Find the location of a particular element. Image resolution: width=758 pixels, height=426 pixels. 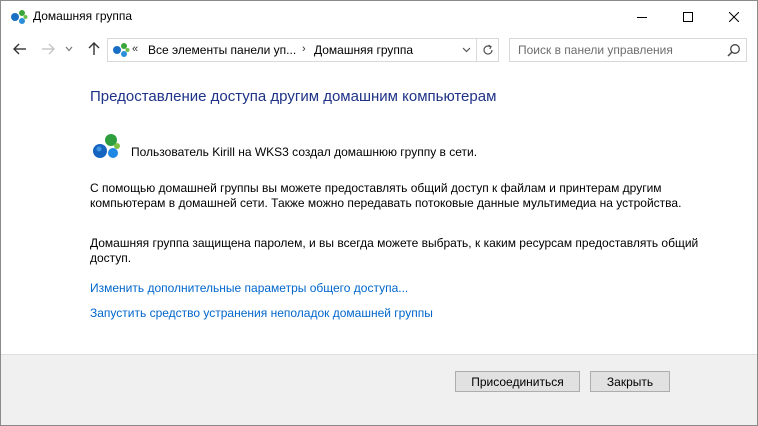

join-button: Присоединиться is located at coordinates (517, 381).